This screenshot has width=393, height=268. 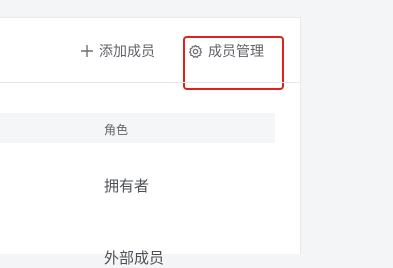 I want to click on manage-members-button: 成员管理, so click(x=226, y=51).